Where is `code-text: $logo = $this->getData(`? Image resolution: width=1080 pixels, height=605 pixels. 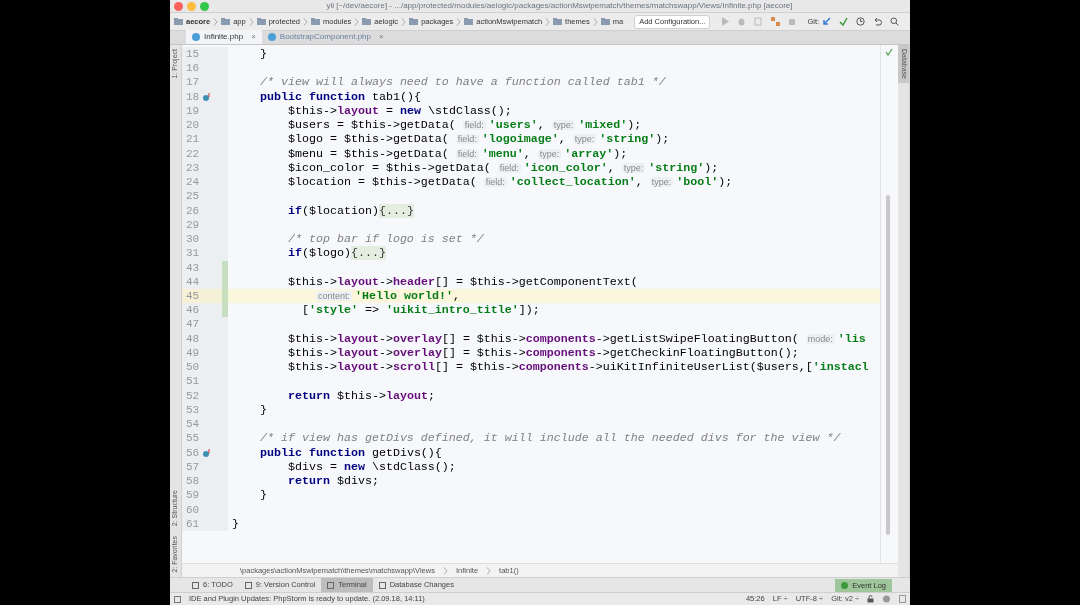 code-text: $logo = $this->getData( is located at coordinates (368, 139).